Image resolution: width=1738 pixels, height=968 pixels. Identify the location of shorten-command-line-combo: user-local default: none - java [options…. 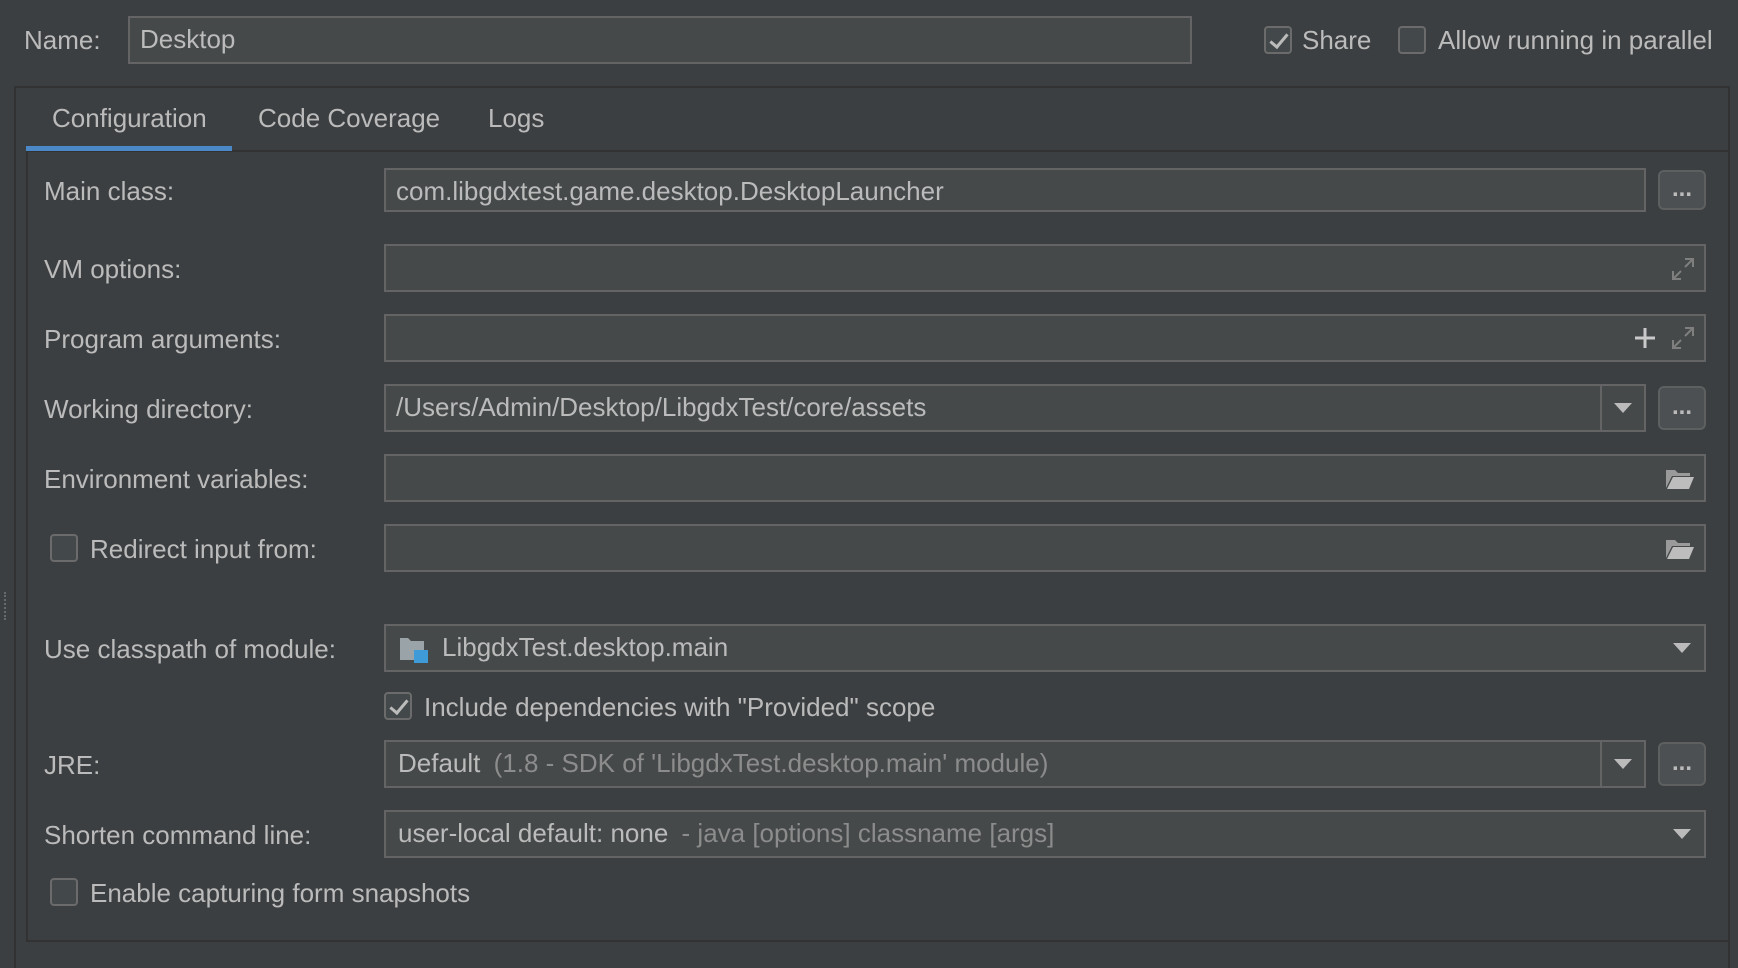
(1045, 834).